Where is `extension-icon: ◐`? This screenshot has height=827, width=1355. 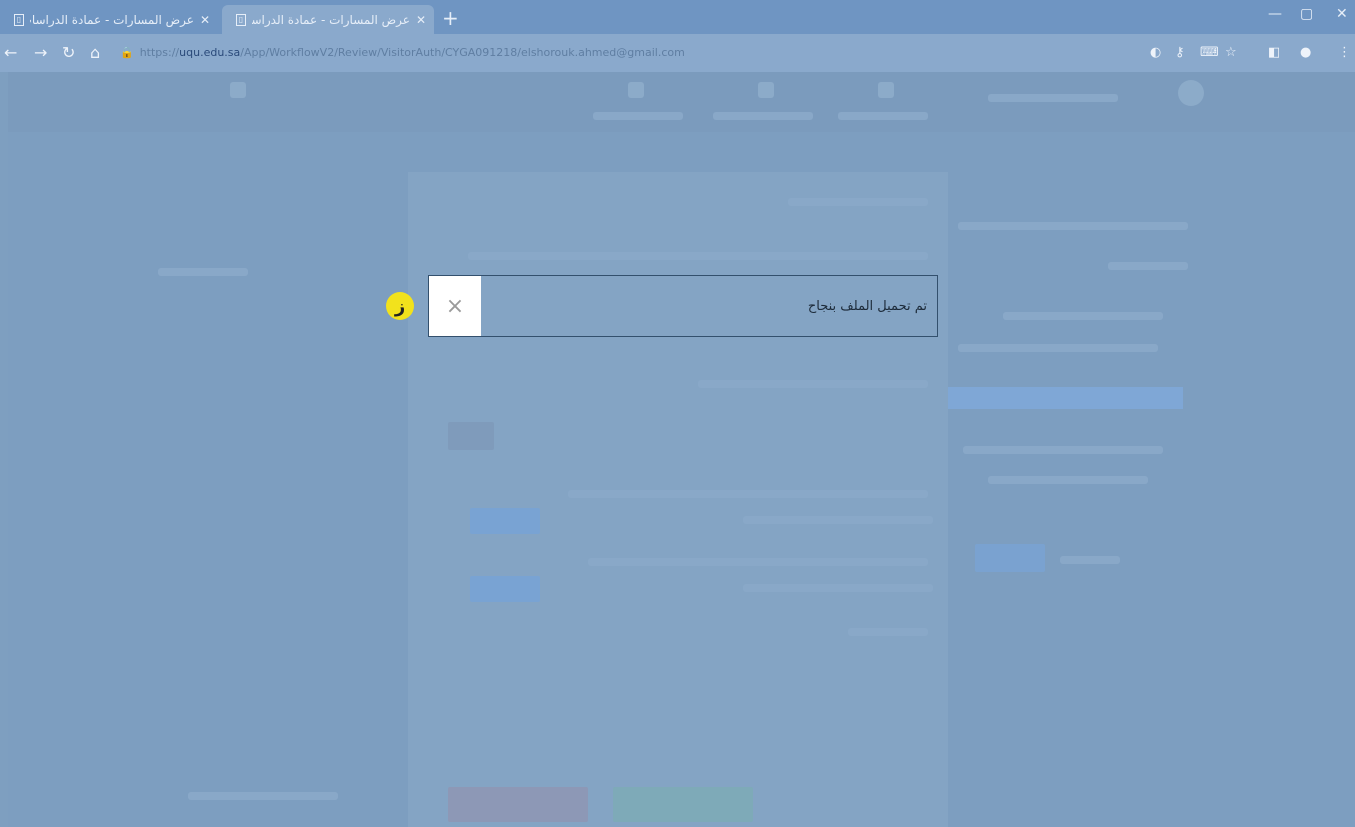
extension-icon: ◐ is located at coordinates (1155, 52).